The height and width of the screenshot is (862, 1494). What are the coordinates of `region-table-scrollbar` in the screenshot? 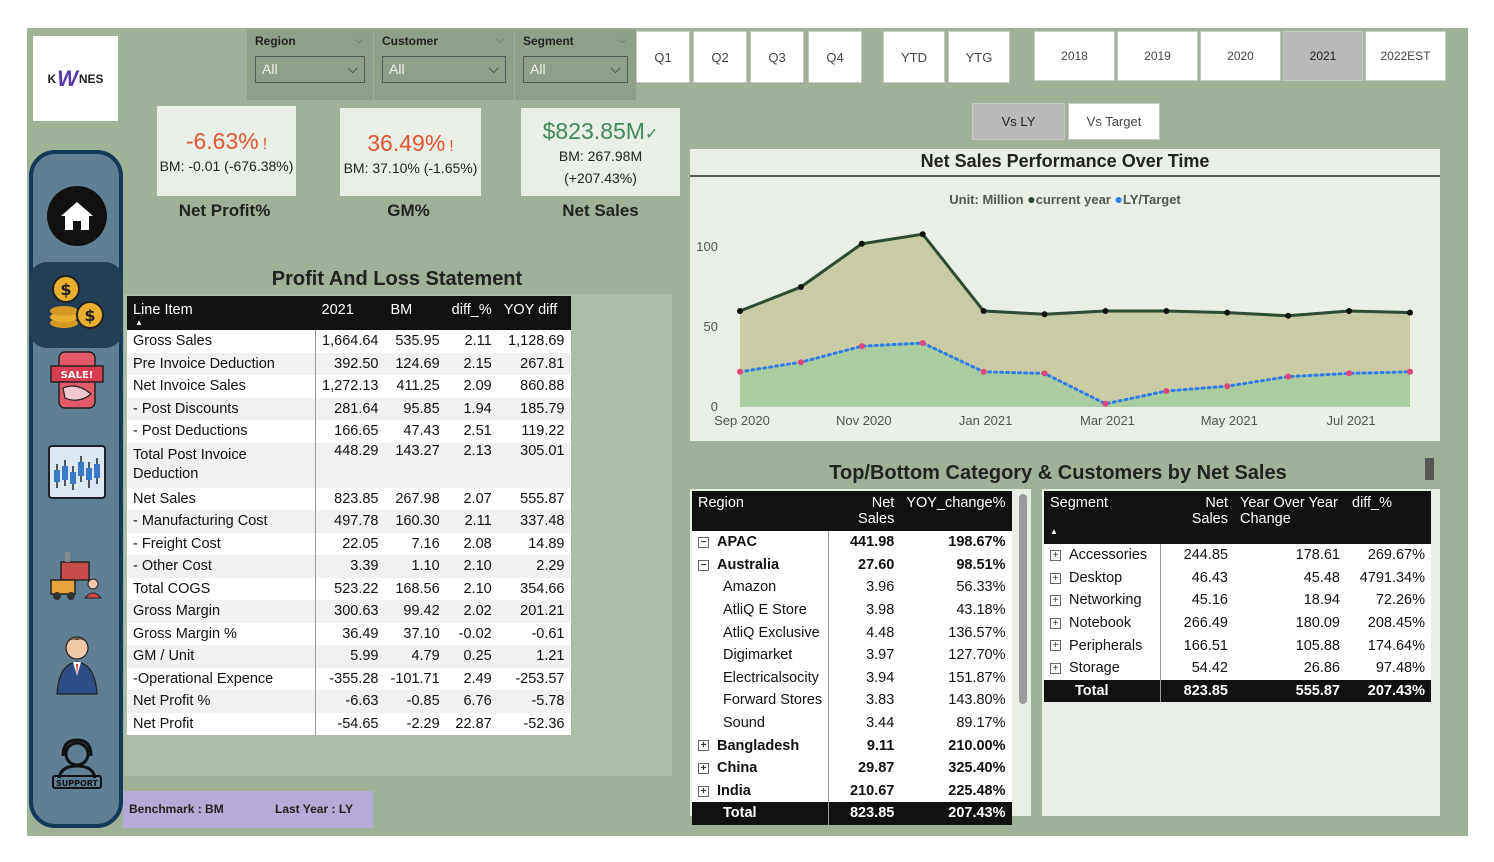 It's located at (1023, 599).